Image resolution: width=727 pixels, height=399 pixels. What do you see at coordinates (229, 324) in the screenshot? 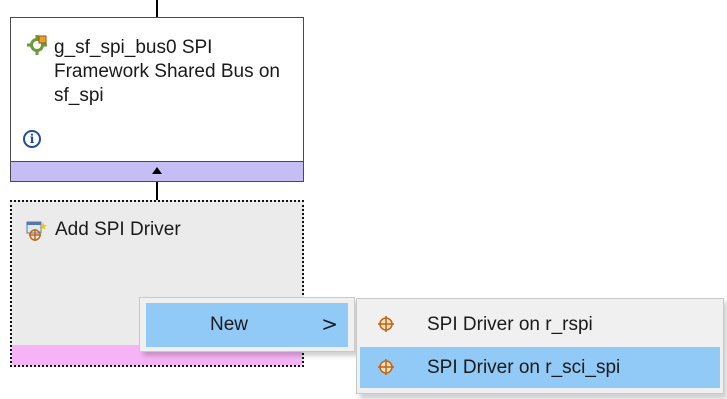
I see `menu-item-new-label: New` at bounding box center [229, 324].